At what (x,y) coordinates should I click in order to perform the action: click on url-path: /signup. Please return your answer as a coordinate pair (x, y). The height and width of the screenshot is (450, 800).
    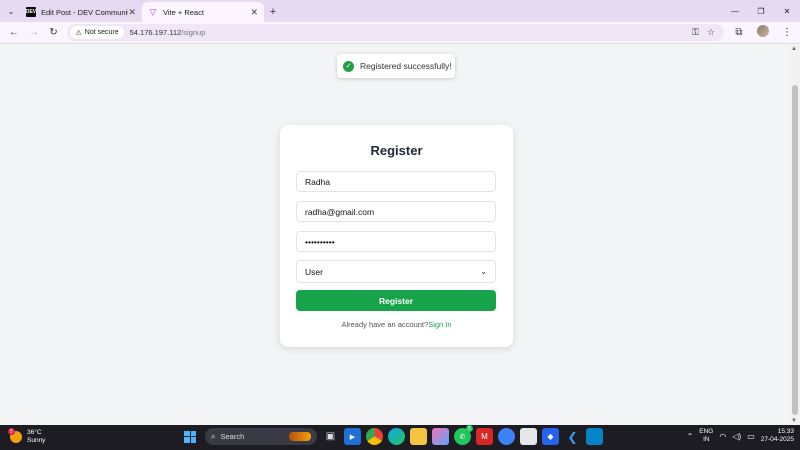
    Looking at the image, I should click on (193, 32).